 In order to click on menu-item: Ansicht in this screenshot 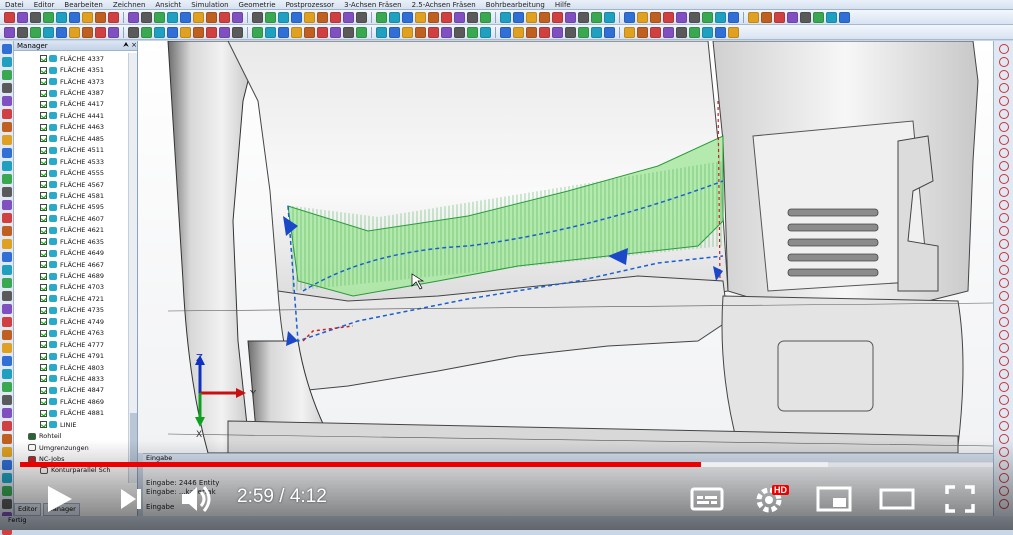, I will do `click(168, 5)`.